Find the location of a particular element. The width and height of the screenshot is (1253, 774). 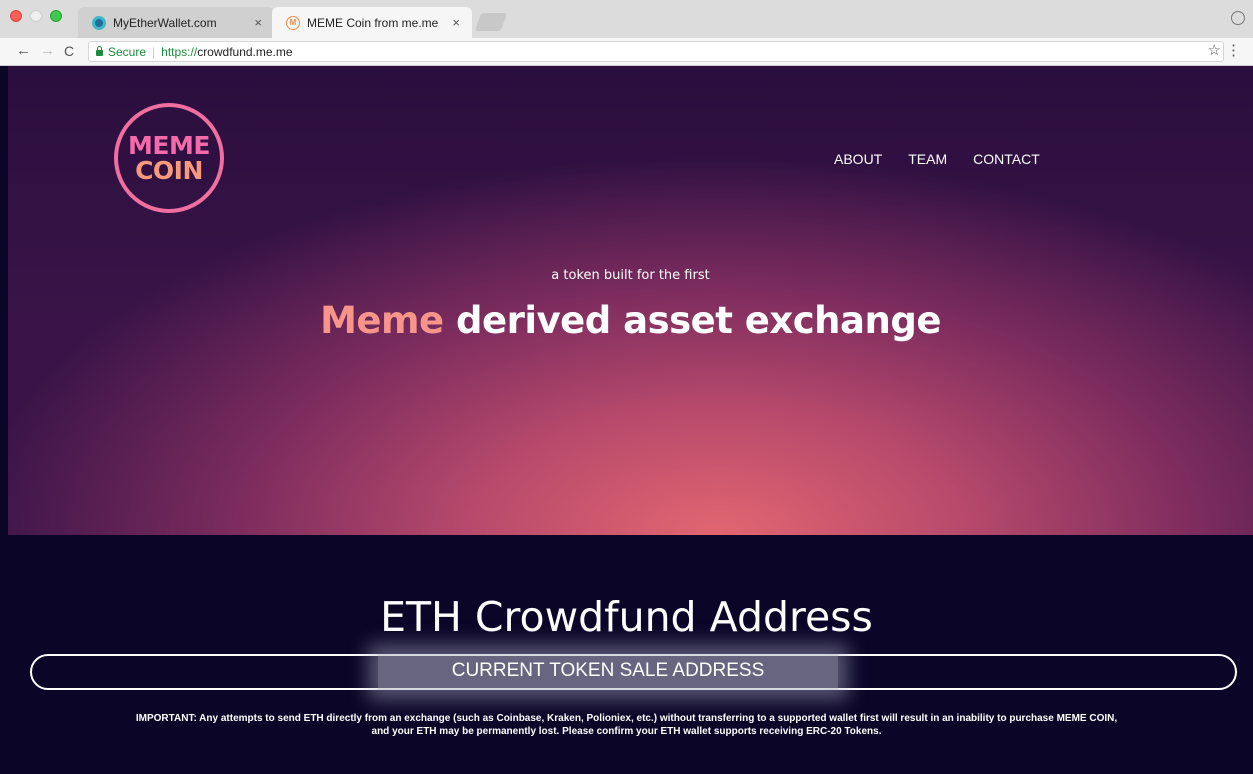

main-nav: ABOUT TEAM CONTACT is located at coordinates (950, 159).